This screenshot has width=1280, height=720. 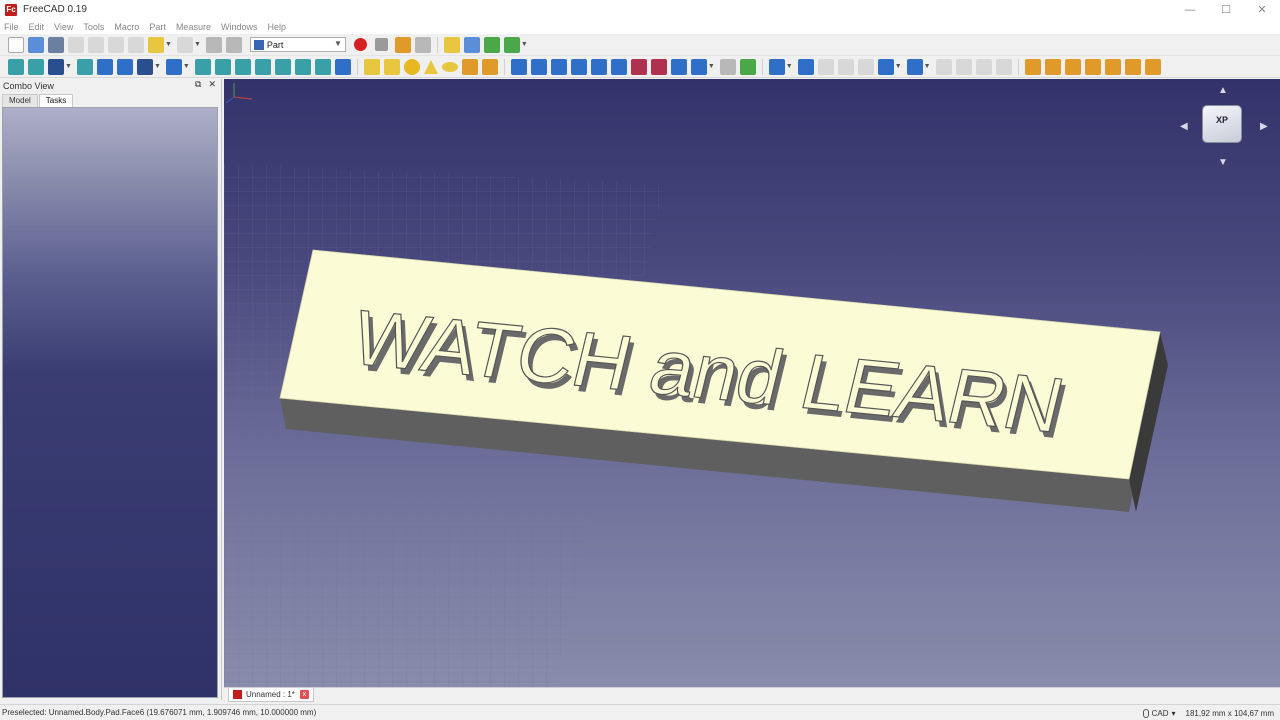 I want to click on maximize-button: ☐, so click(x=1226, y=9).